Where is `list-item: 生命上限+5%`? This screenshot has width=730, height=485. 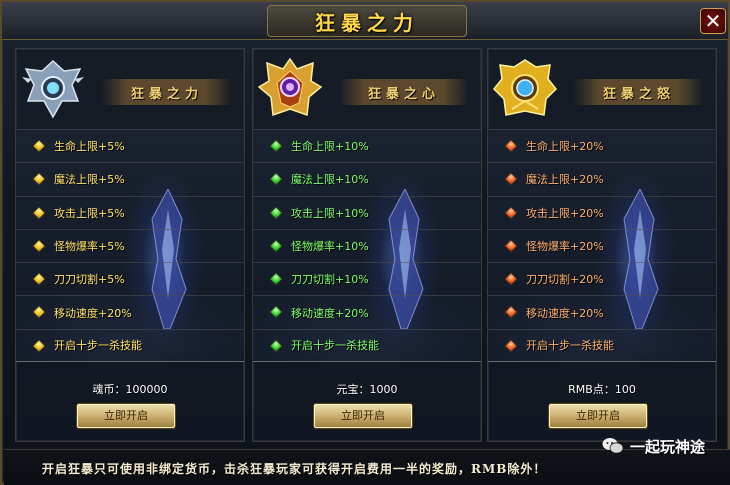 list-item: 生命上限+5% is located at coordinates (130, 145).